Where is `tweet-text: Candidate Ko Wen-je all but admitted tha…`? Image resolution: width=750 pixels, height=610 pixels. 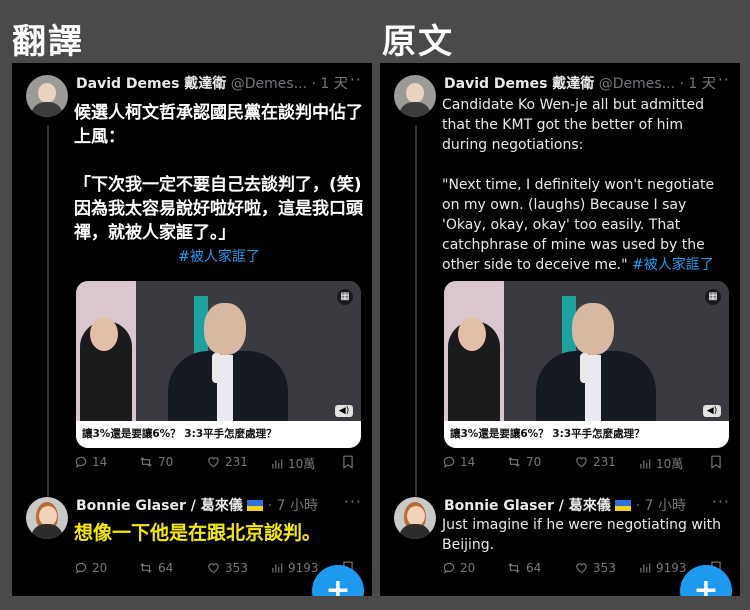 tweet-text: Candidate Ko Wen-je all but admitted tha… is located at coordinates (578, 185).